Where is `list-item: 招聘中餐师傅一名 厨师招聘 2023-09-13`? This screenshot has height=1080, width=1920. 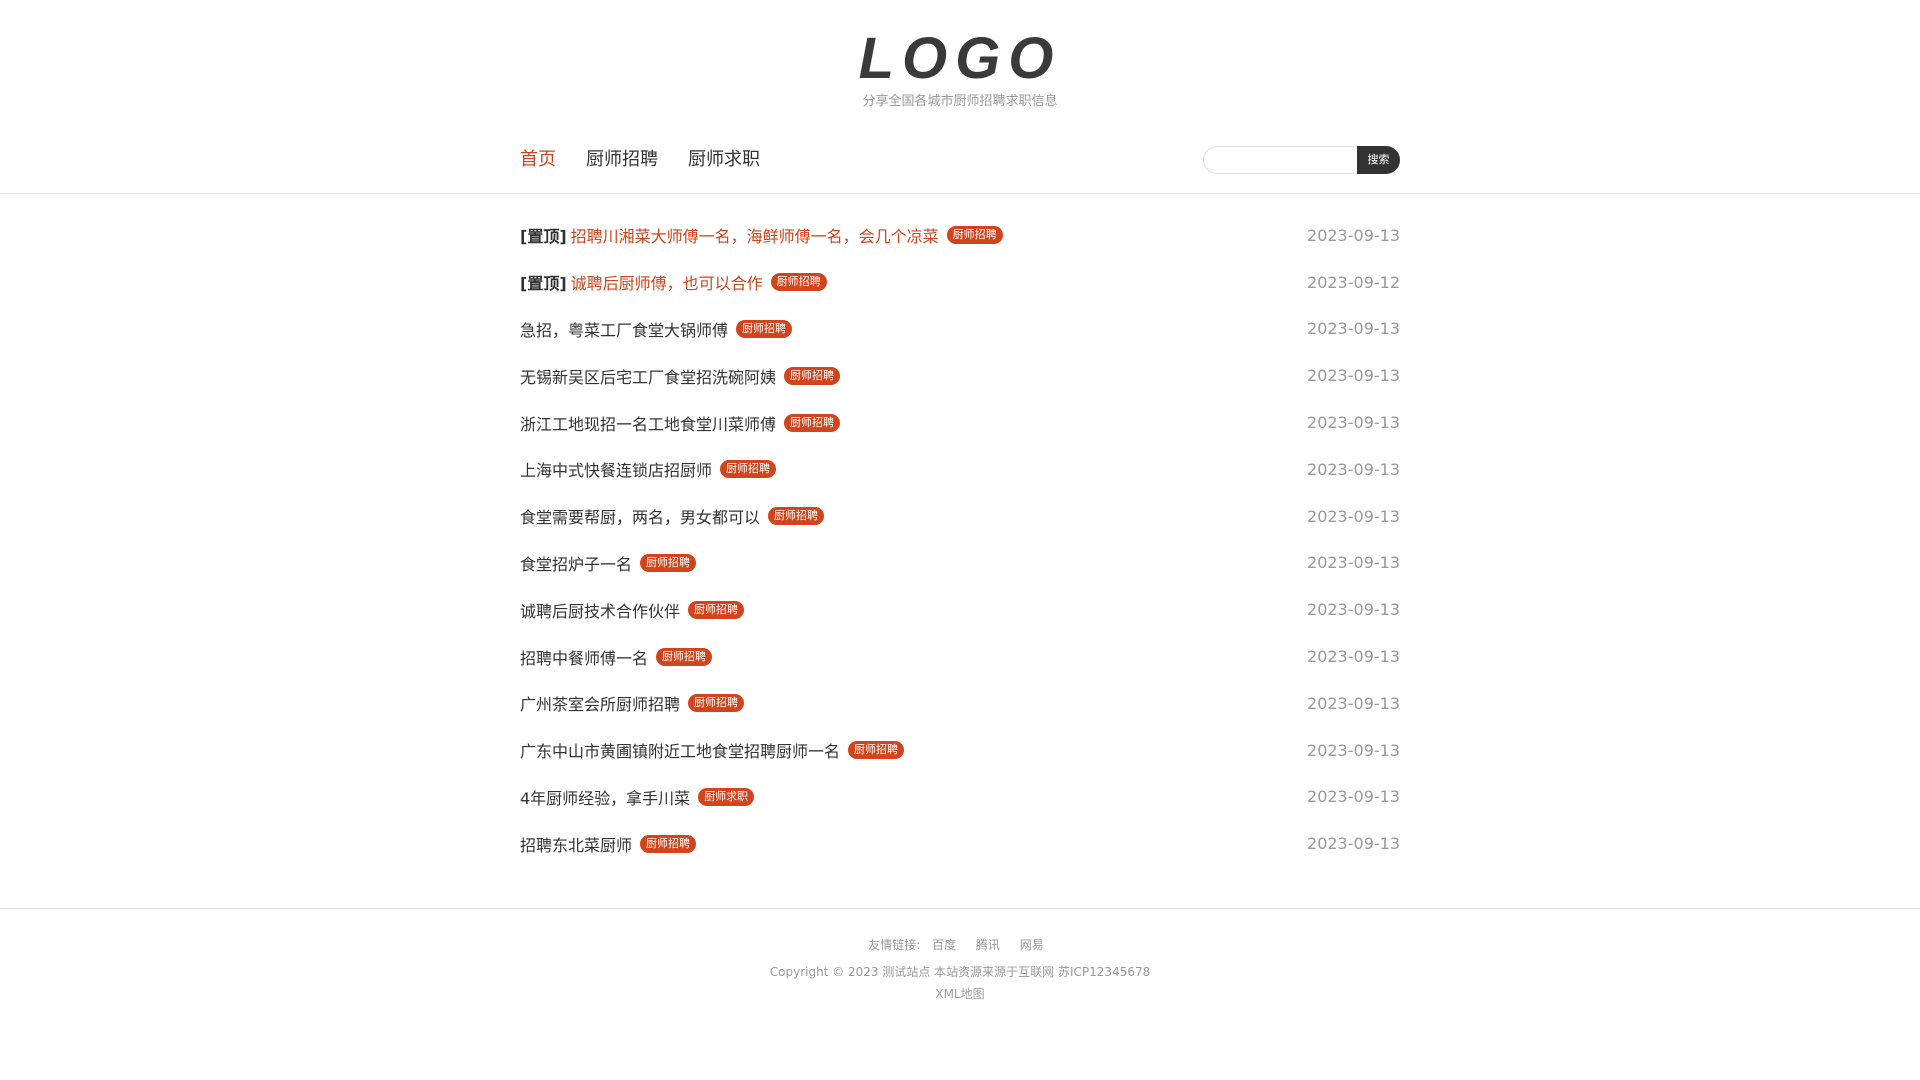
list-item: 招聘中餐师傅一名 厨师招聘 2023-09-13 is located at coordinates (960, 656).